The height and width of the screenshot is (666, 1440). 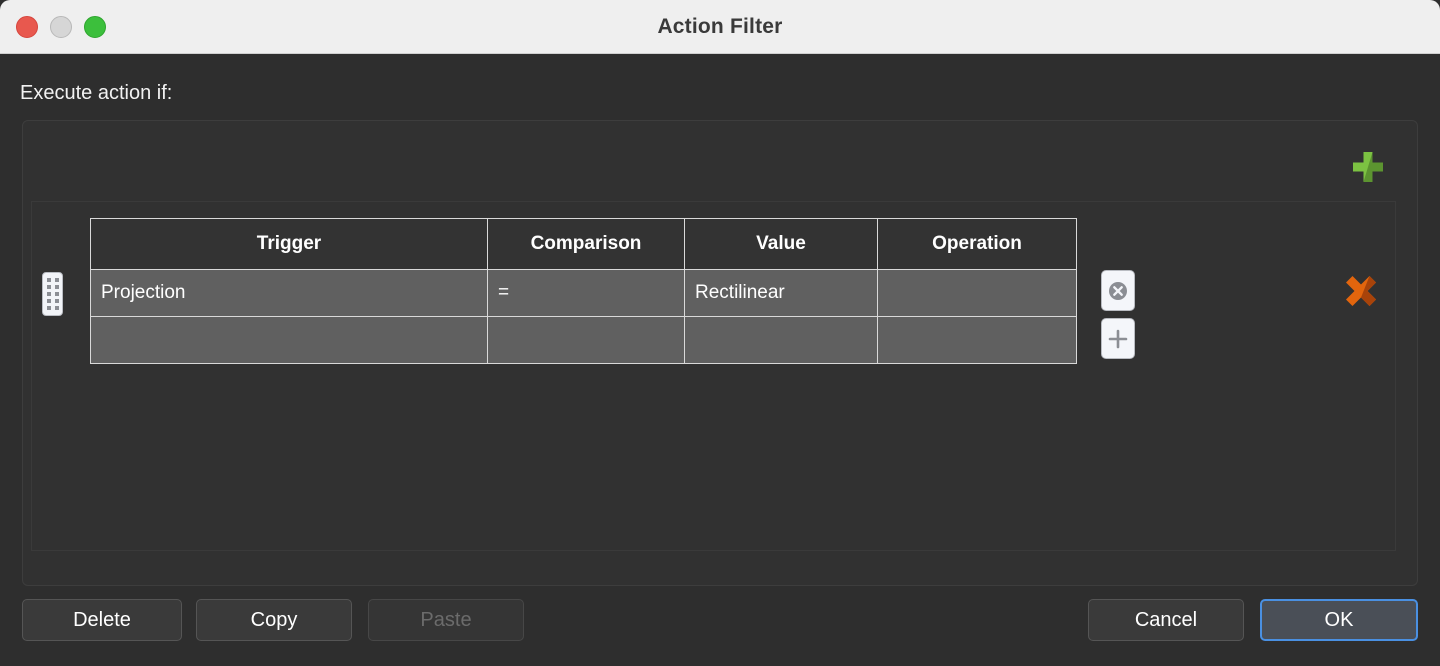 I want to click on green-plus-icon, so click(x=1368, y=167).